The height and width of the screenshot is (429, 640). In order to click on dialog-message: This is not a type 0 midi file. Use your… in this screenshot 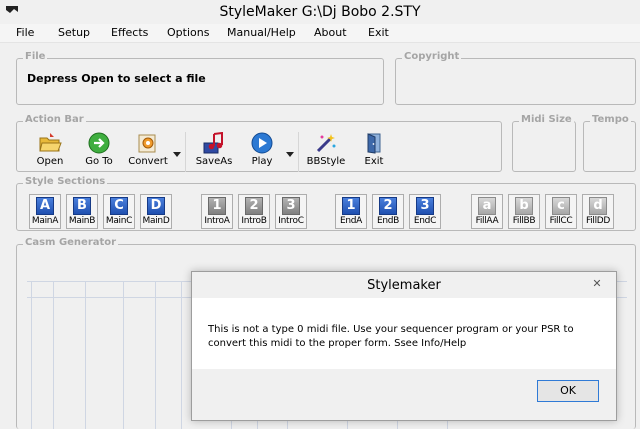, I will do `click(391, 336)`.